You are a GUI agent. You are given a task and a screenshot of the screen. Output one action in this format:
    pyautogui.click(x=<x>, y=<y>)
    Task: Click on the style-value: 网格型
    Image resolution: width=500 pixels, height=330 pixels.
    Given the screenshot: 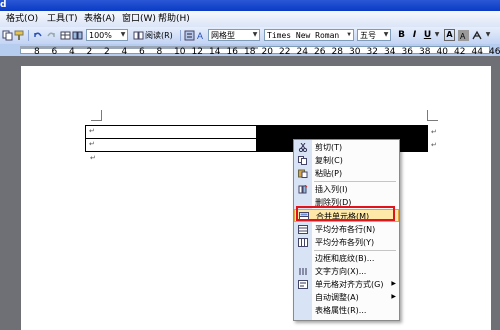 What is the action you would take?
    pyautogui.click(x=223, y=35)
    